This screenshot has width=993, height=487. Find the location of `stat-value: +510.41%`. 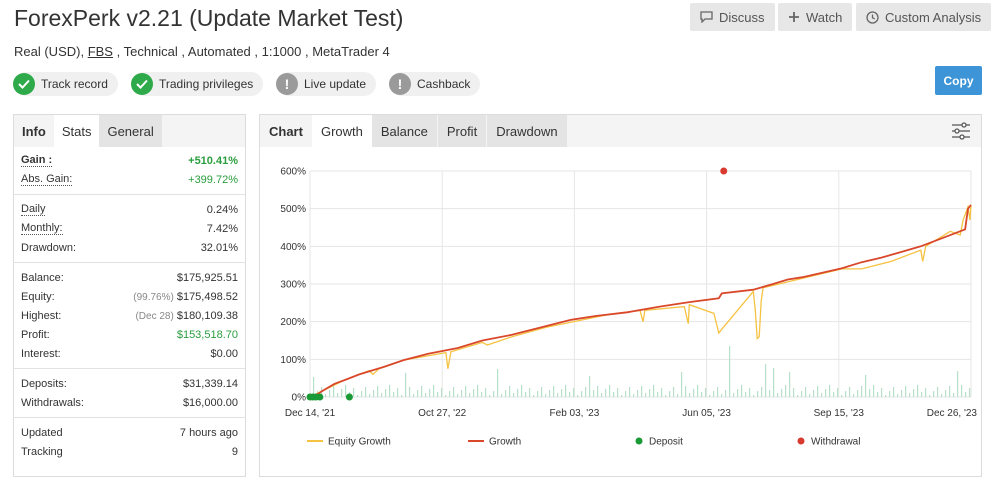

stat-value: +510.41% is located at coordinates (213, 160).